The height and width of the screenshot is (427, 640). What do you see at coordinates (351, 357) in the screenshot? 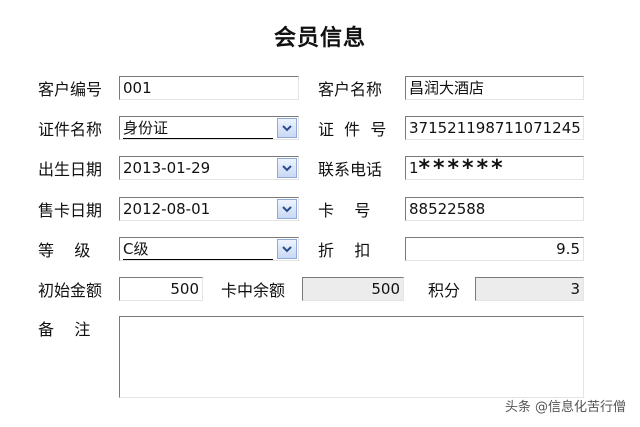
I see `remark-textarea` at bounding box center [351, 357].